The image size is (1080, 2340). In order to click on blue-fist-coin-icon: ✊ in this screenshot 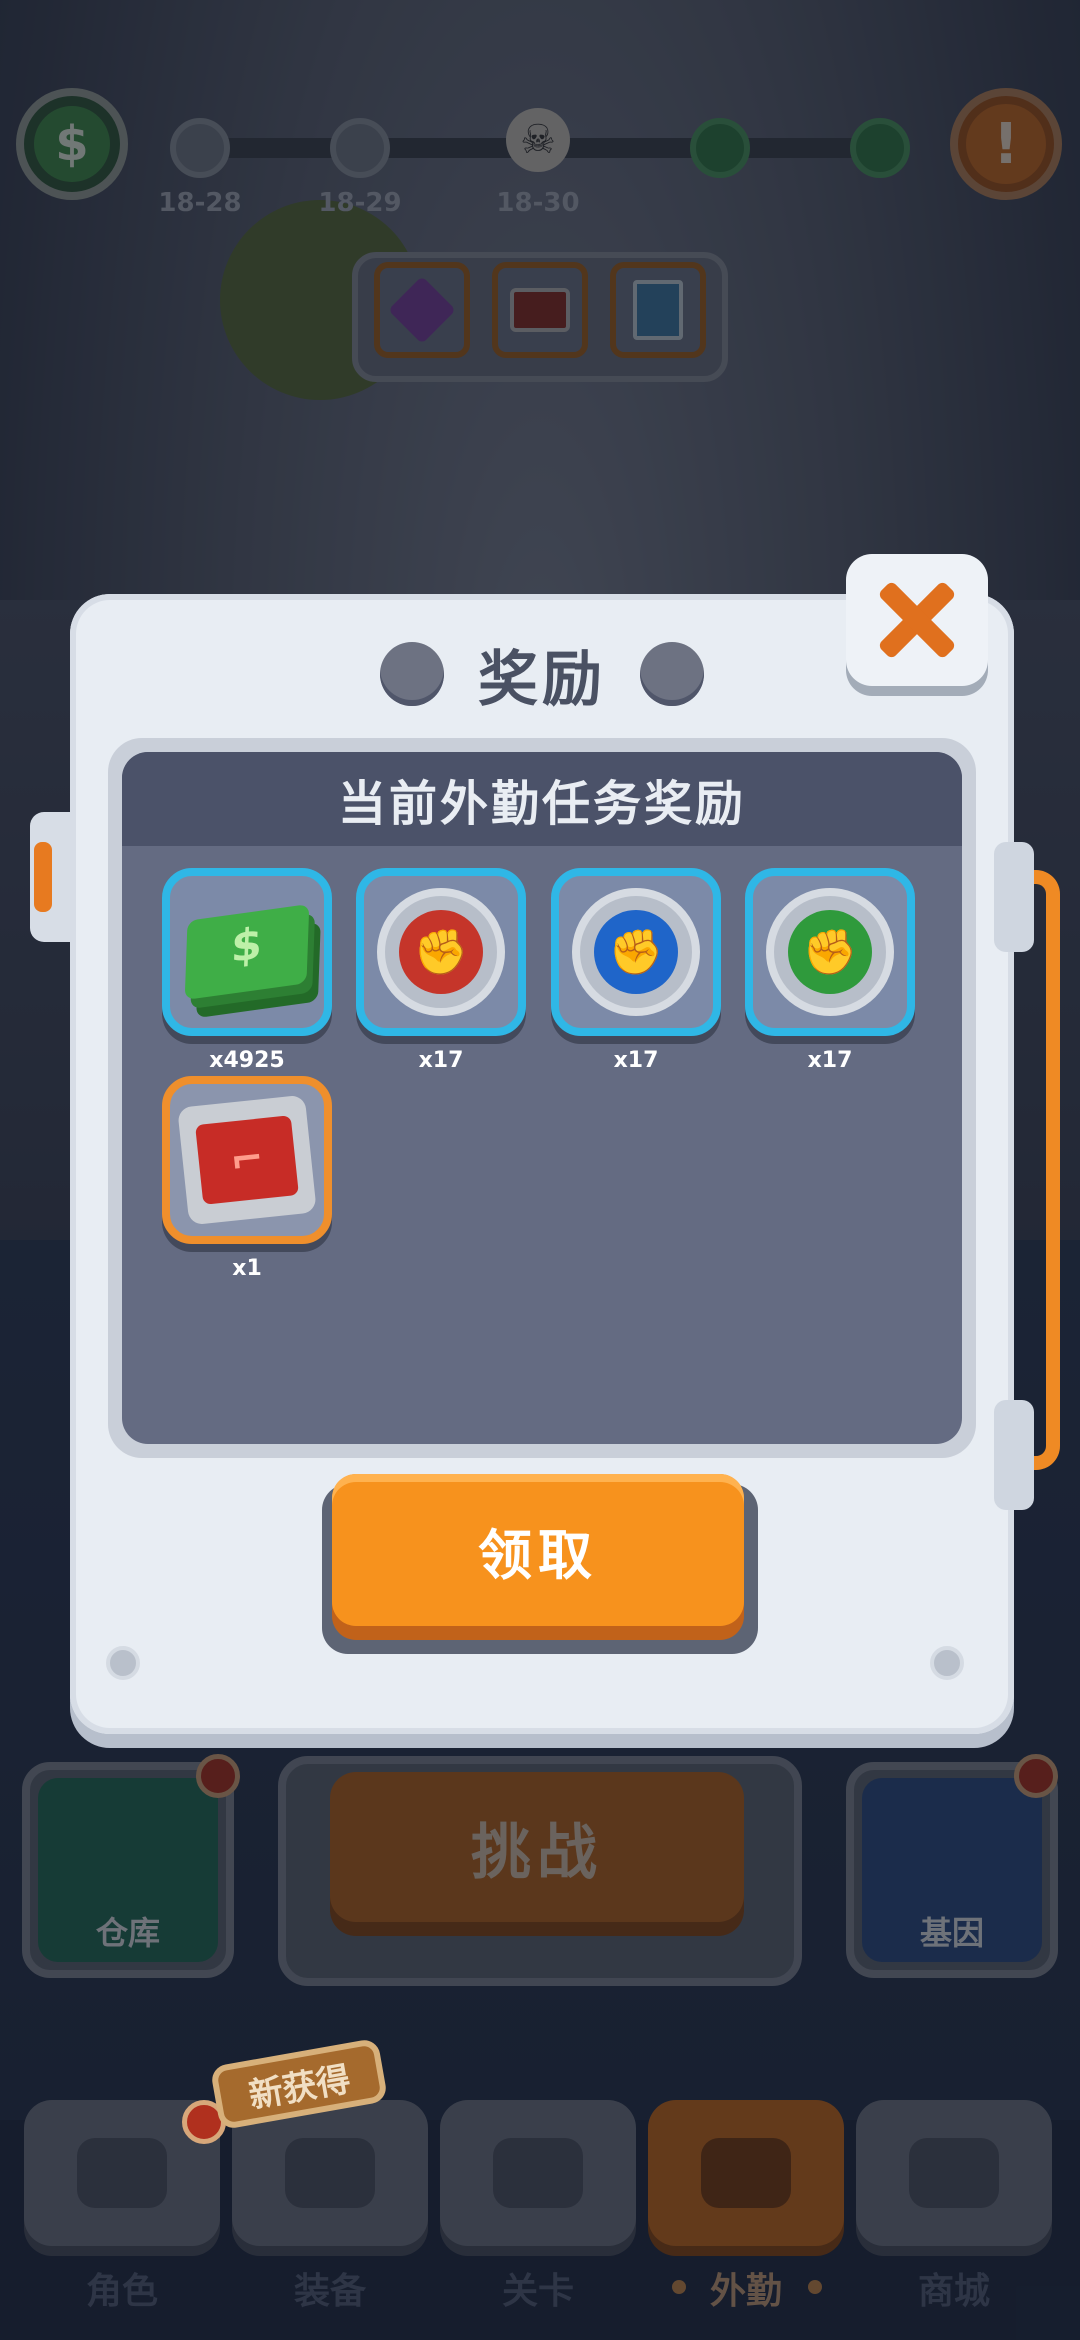, I will do `click(636, 952)`.